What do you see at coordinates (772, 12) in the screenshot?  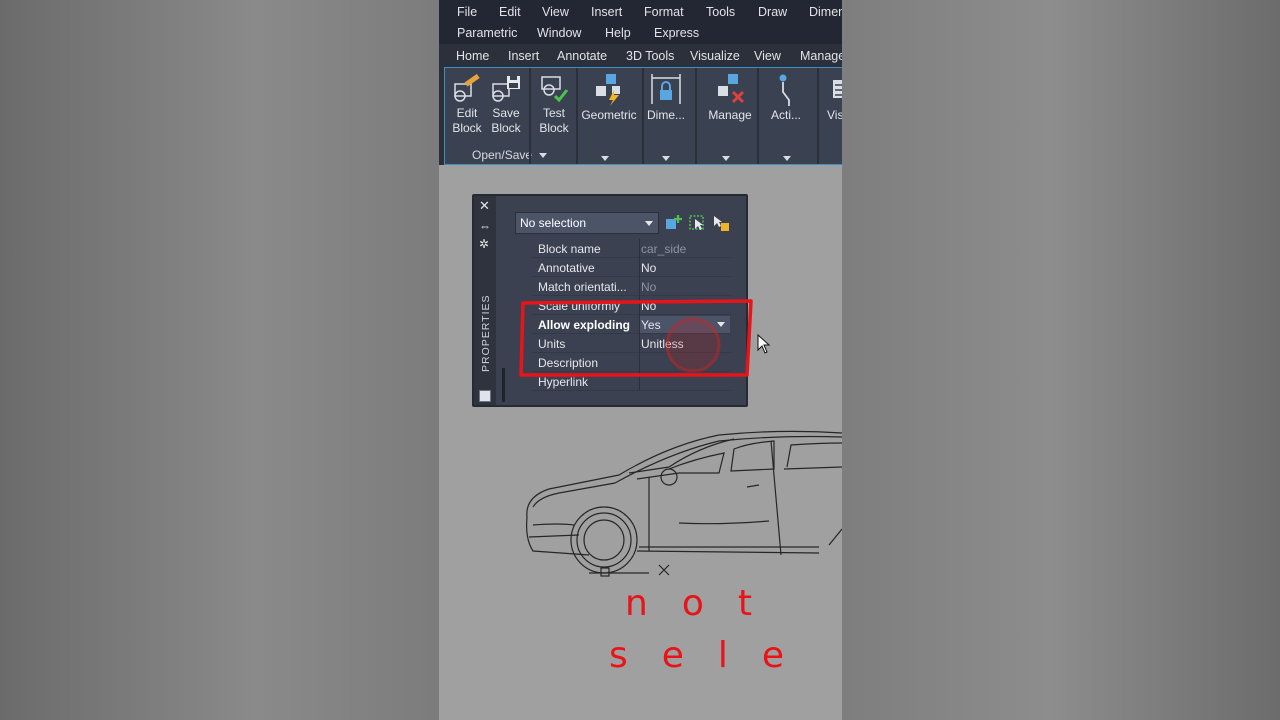 I see `menu-draw: Draw` at bounding box center [772, 12].